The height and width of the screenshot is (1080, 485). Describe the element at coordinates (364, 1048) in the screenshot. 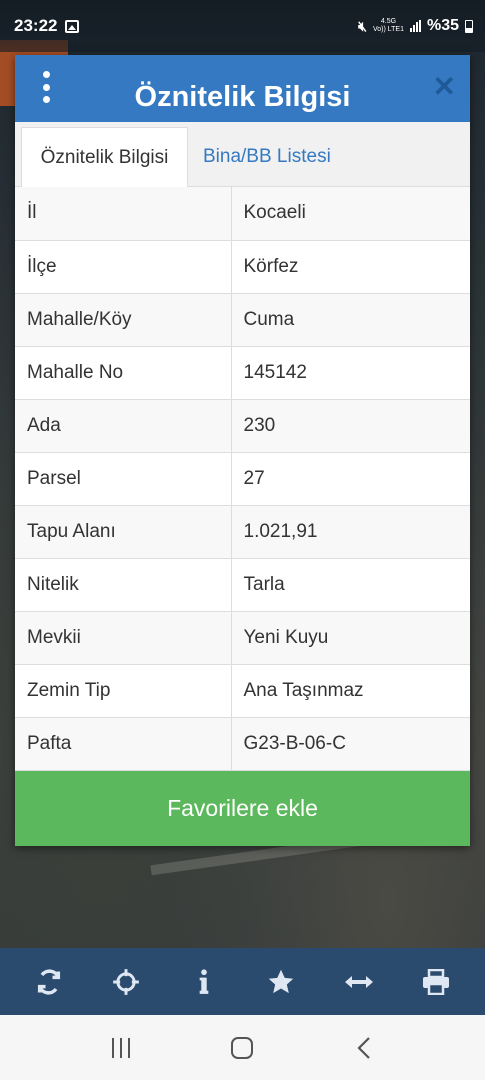

I see `back-button` at that location.